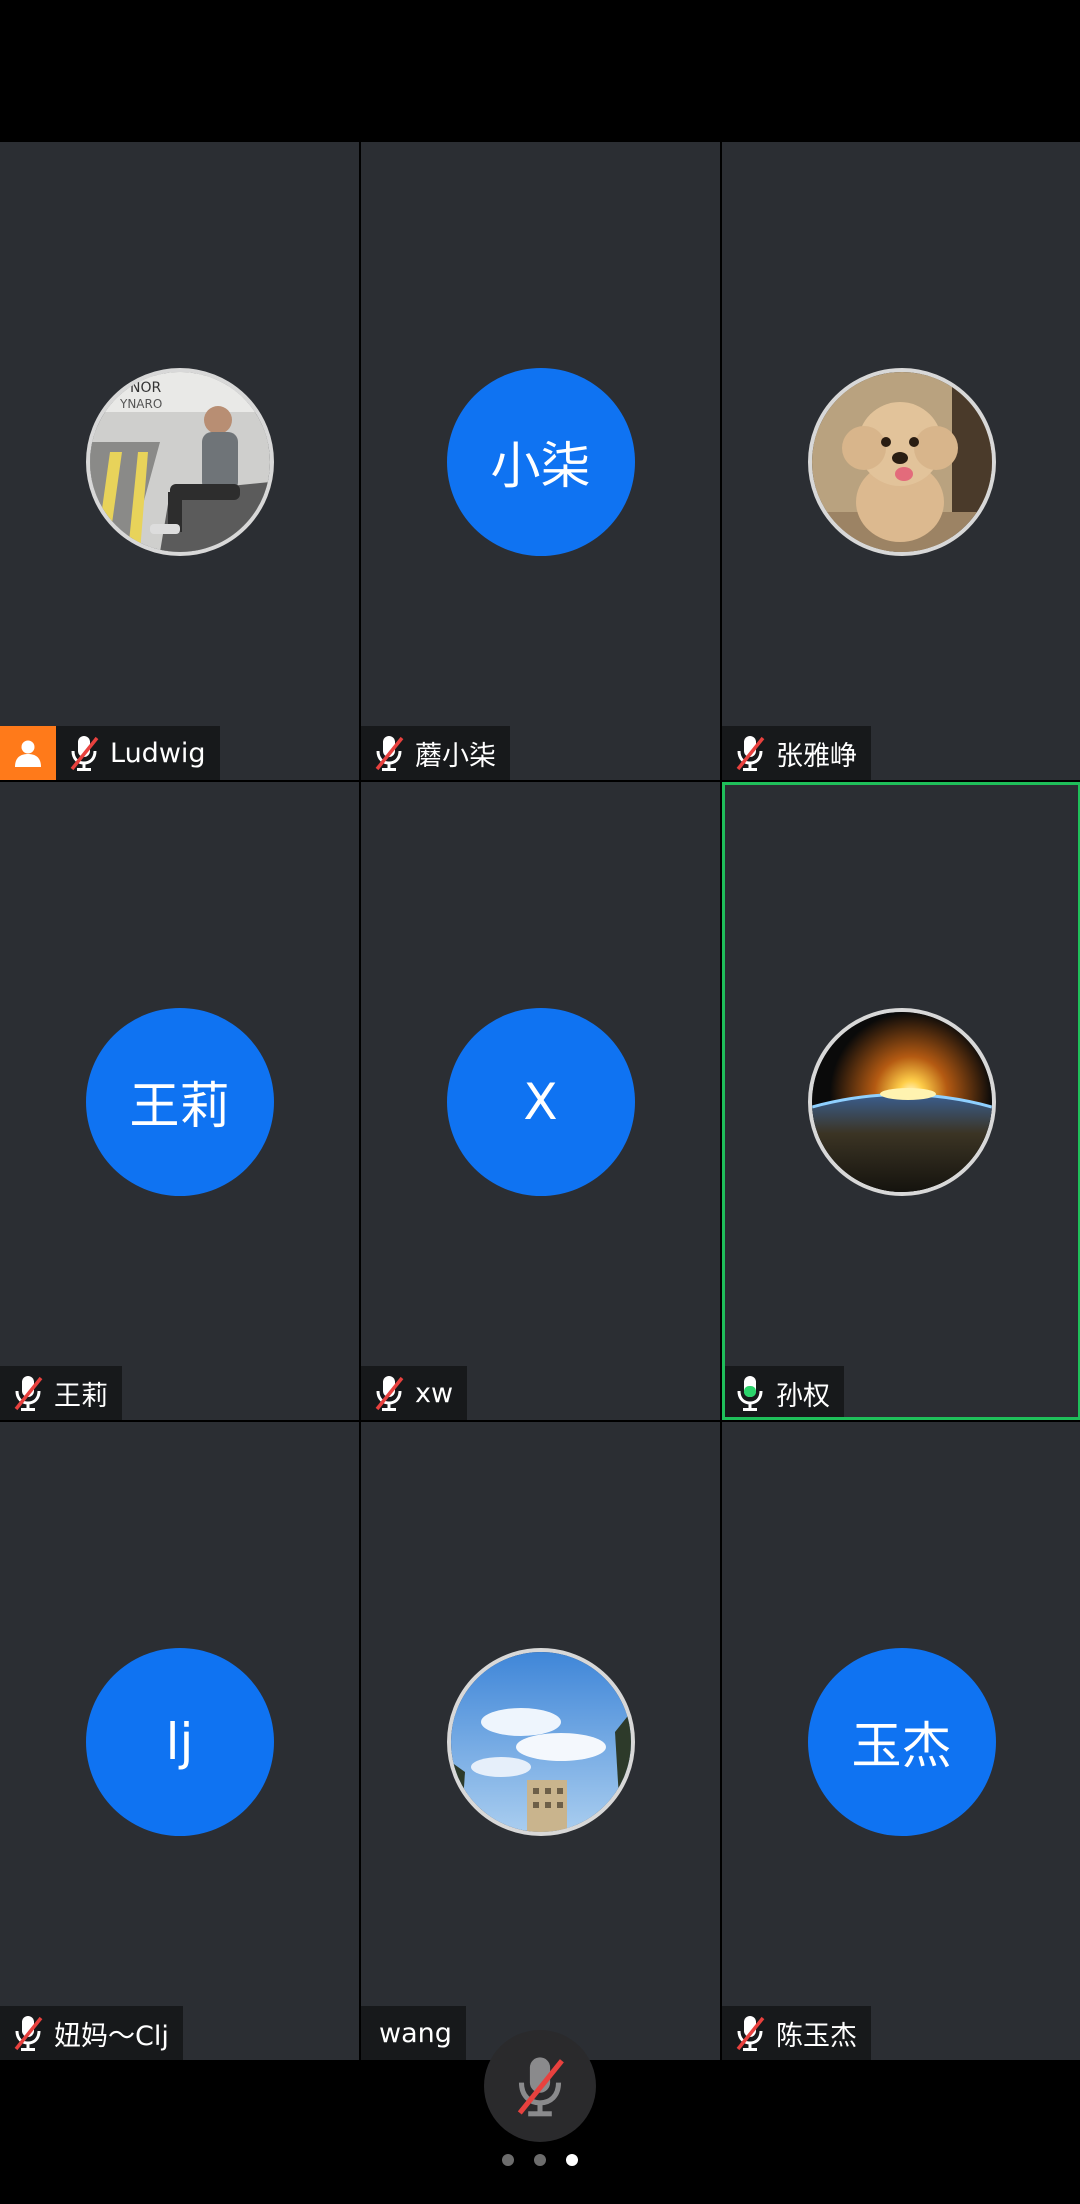 The height and width of the screenshot is (2204, 1080). I want to click on participant-name: 王莉, so click(81, 1396).